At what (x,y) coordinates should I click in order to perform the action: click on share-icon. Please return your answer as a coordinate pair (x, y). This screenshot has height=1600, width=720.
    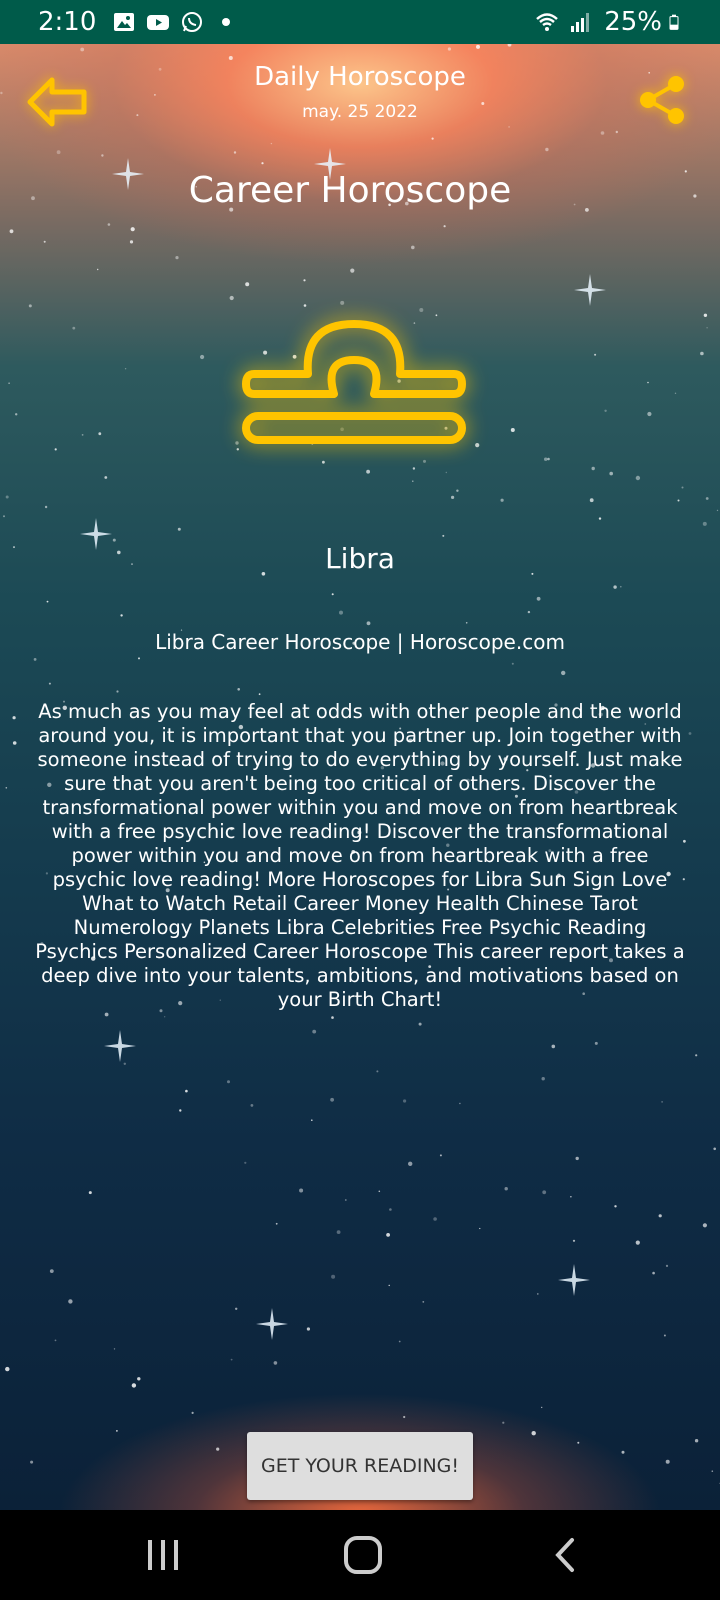
    Looking at the image, I should click on (662, 100).